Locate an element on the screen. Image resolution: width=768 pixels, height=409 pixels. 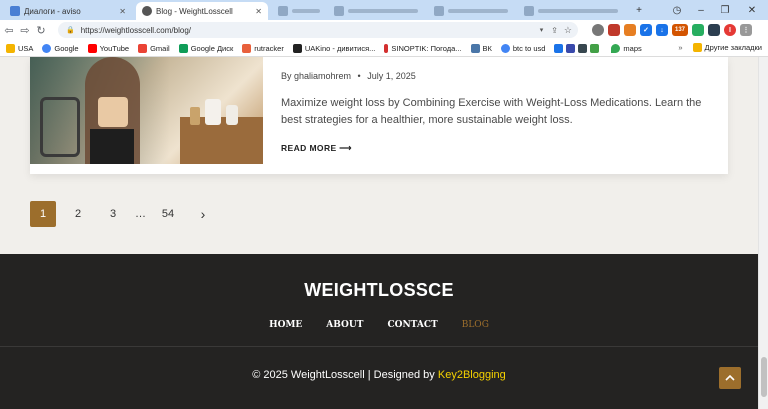
post-thumbnail is located at coordinates (146, 110).